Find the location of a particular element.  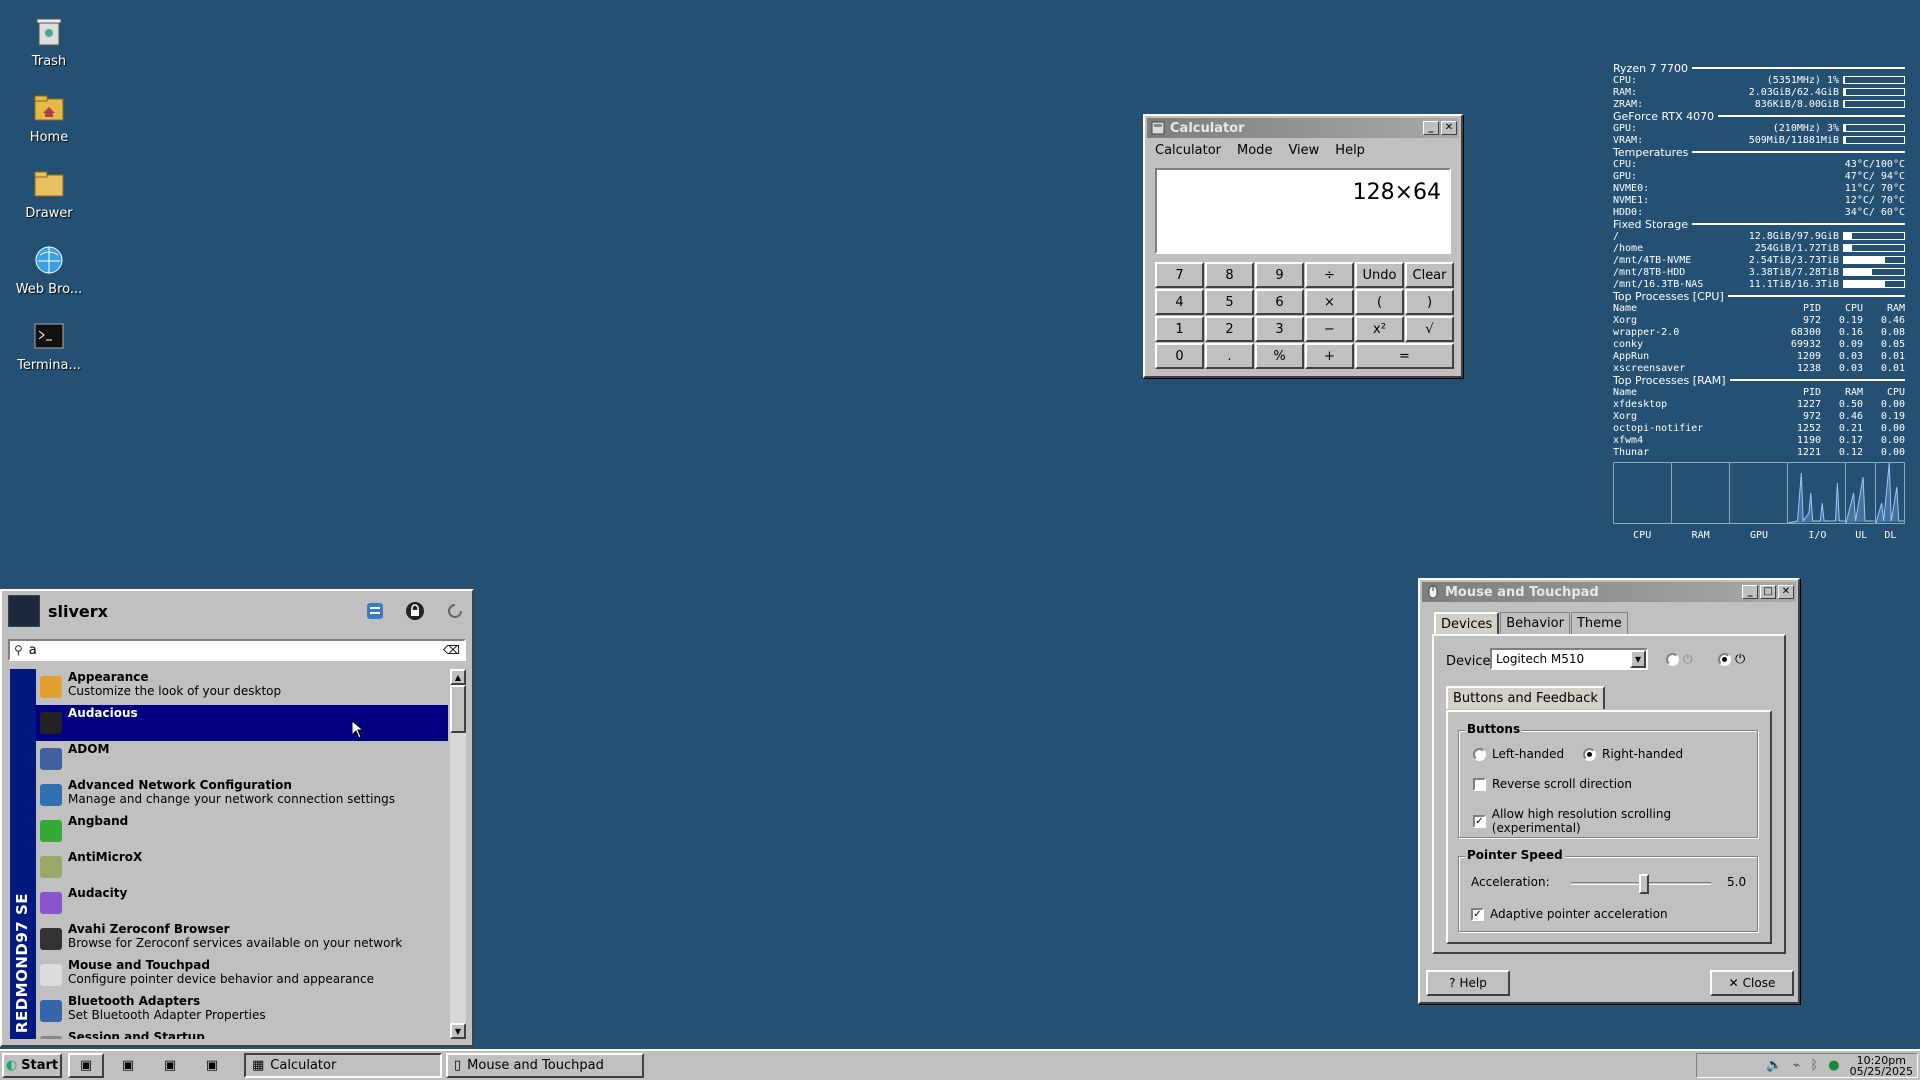

settings-icon is located at coordinates (375, 611).